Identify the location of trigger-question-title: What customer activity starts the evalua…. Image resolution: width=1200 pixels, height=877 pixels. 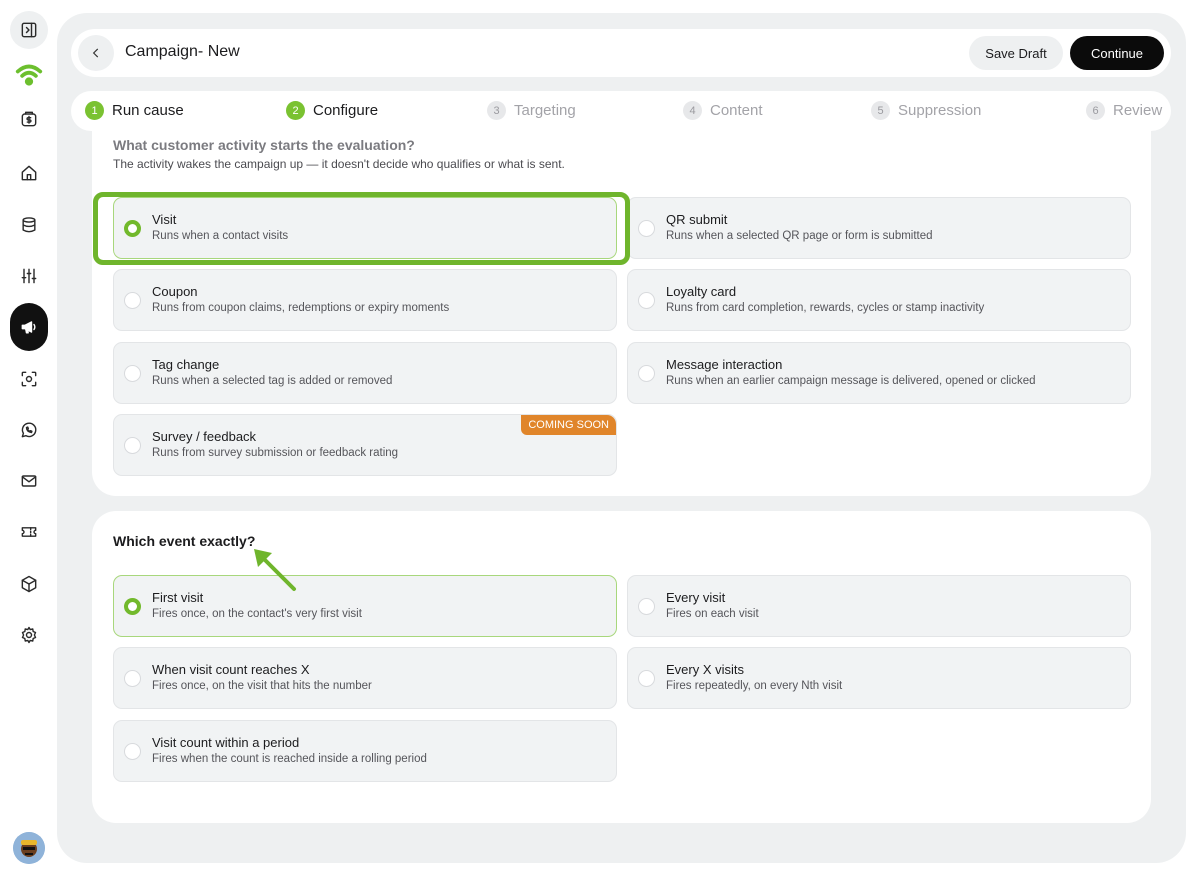
(264, 145).